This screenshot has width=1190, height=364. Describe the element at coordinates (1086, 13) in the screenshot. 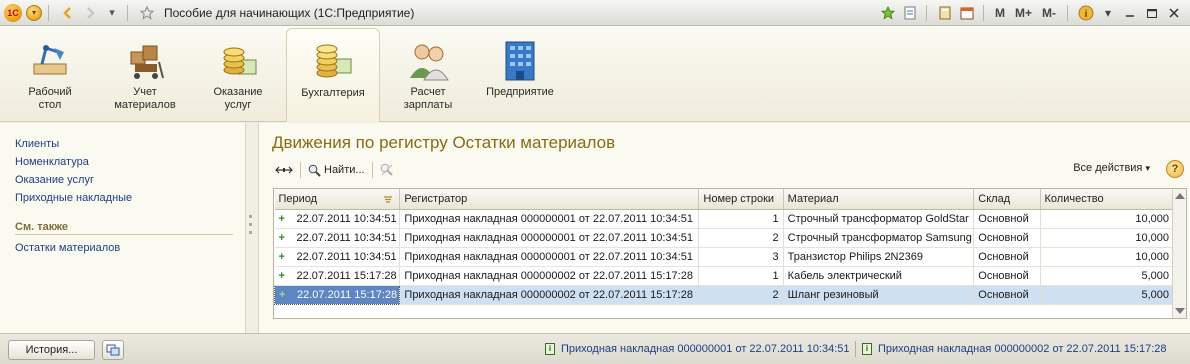

I see `info-icon: i` at that location.